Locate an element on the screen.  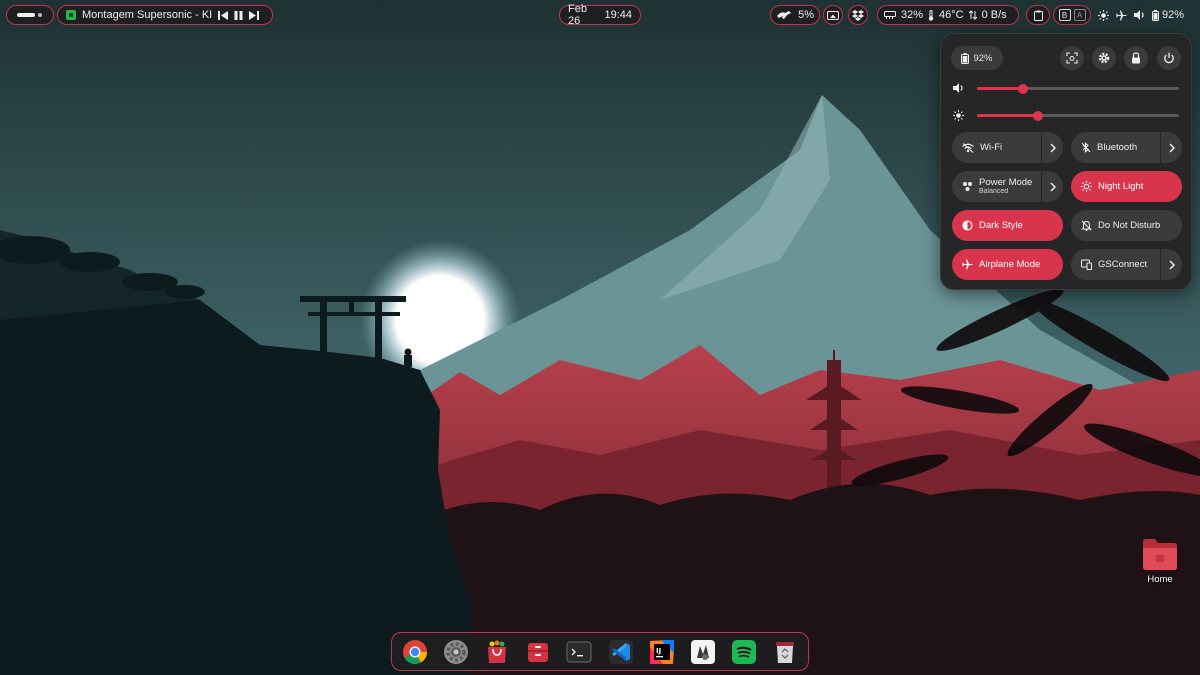
gsconnect-icon is located at coordinates (1086, 264).